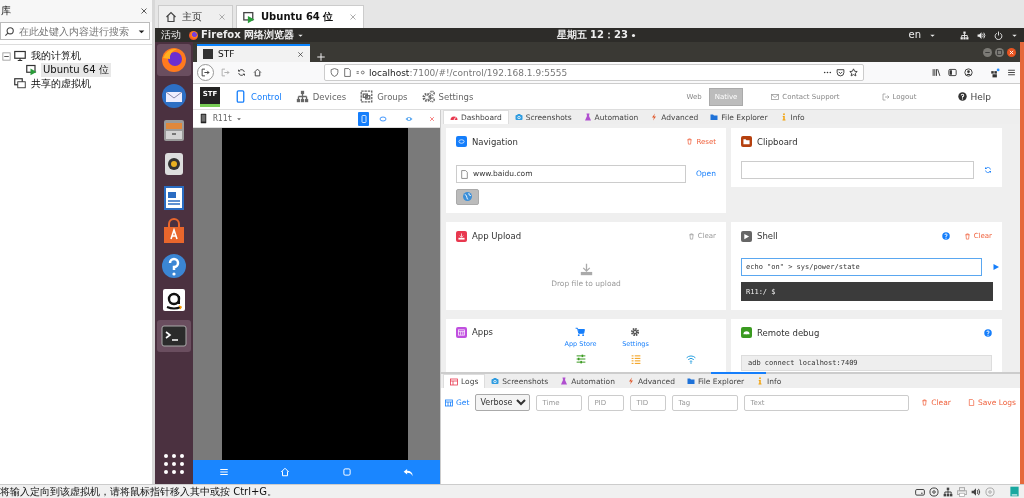 Image resolution: width=1024 pixels, height=498 pixels. Describe the element at coordinates (885, 96) in the screenshot. I see `logout-icon` at that location.